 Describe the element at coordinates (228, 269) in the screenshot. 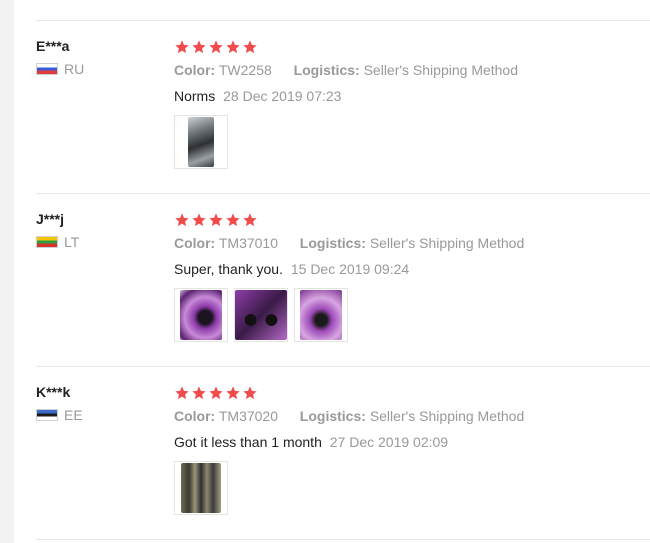

I see `review-text: Super, thank you.` at that location.